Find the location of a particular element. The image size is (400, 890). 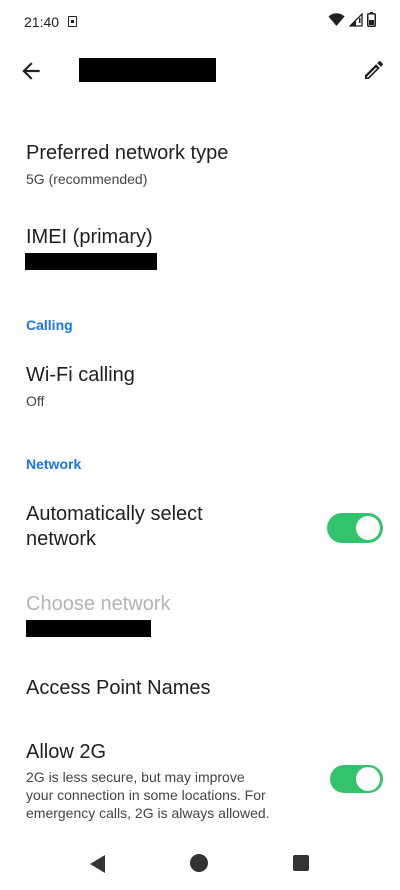

calling-category-header: Calling is located at coordinates (49, 325).